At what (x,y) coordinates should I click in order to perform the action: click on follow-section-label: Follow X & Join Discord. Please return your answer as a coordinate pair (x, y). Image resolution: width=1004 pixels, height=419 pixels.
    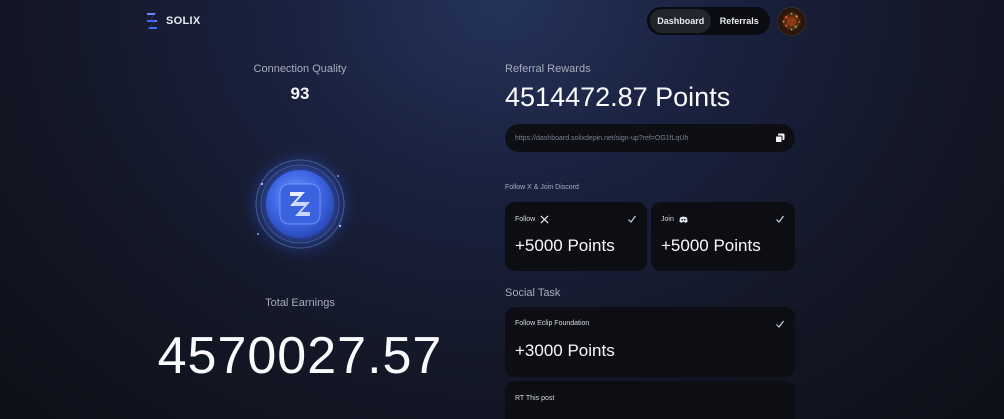
    Looking at the image, I should click on (542, 187).